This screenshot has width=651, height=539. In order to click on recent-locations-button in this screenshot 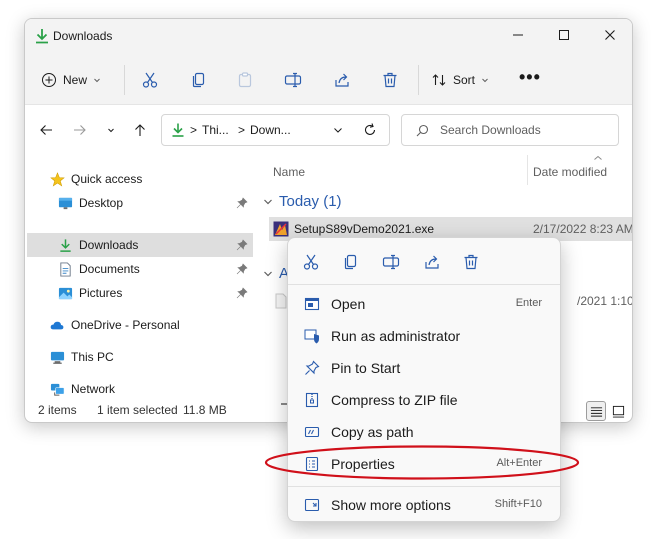, I will do `click(111, 130)`.